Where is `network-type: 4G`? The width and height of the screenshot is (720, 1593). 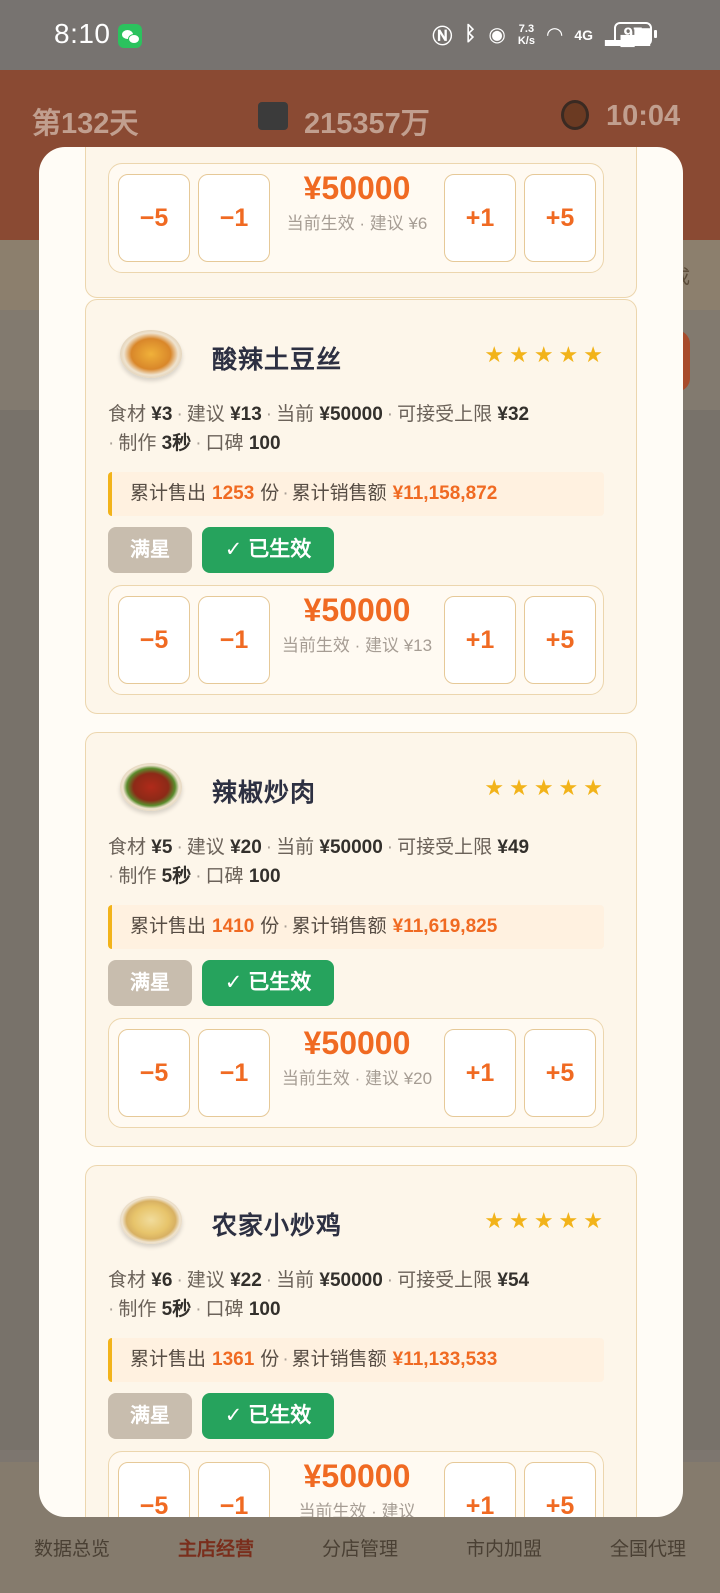
network-type: 4G is located at coordinates (584, 34).